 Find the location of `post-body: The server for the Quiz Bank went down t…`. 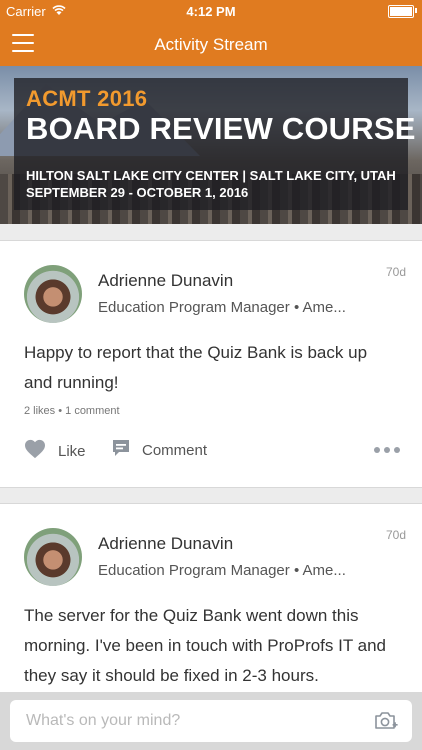

post-body: The server for the Quiz Bank went down t… is located at coordinates (205, 645).